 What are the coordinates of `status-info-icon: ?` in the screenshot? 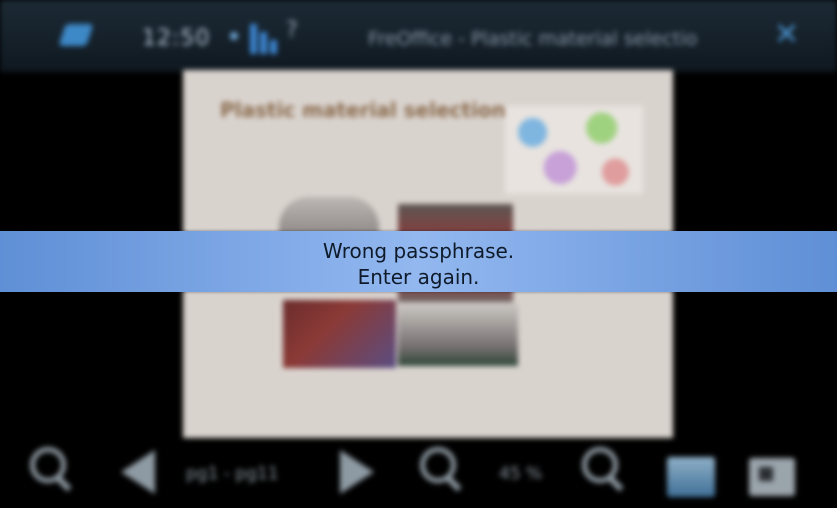 It's located at (292, 30).